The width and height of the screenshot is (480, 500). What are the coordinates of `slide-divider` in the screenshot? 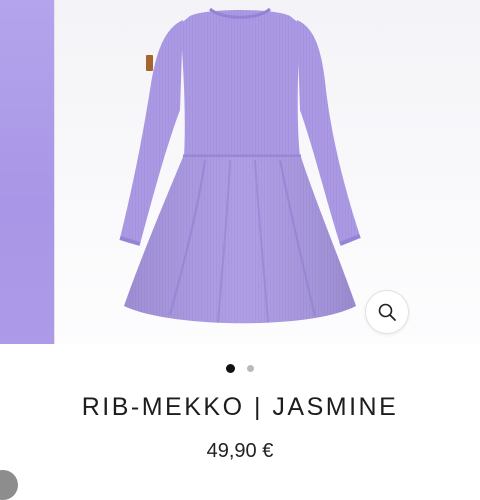 It's located at (54, 172).